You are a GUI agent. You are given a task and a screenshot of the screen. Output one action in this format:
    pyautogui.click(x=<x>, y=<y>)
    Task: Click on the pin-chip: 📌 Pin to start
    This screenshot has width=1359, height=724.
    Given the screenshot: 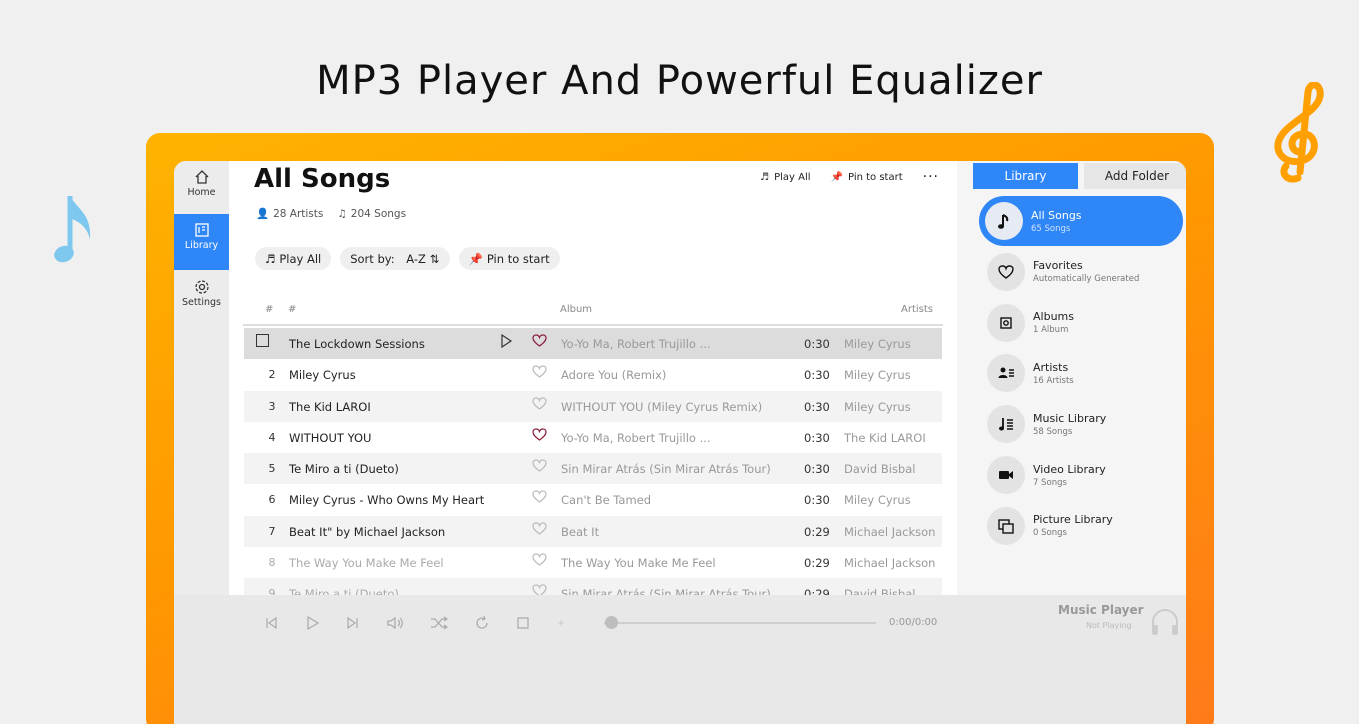 What is the action you would take?
    pyautogui.click(x=509, y=258)
    